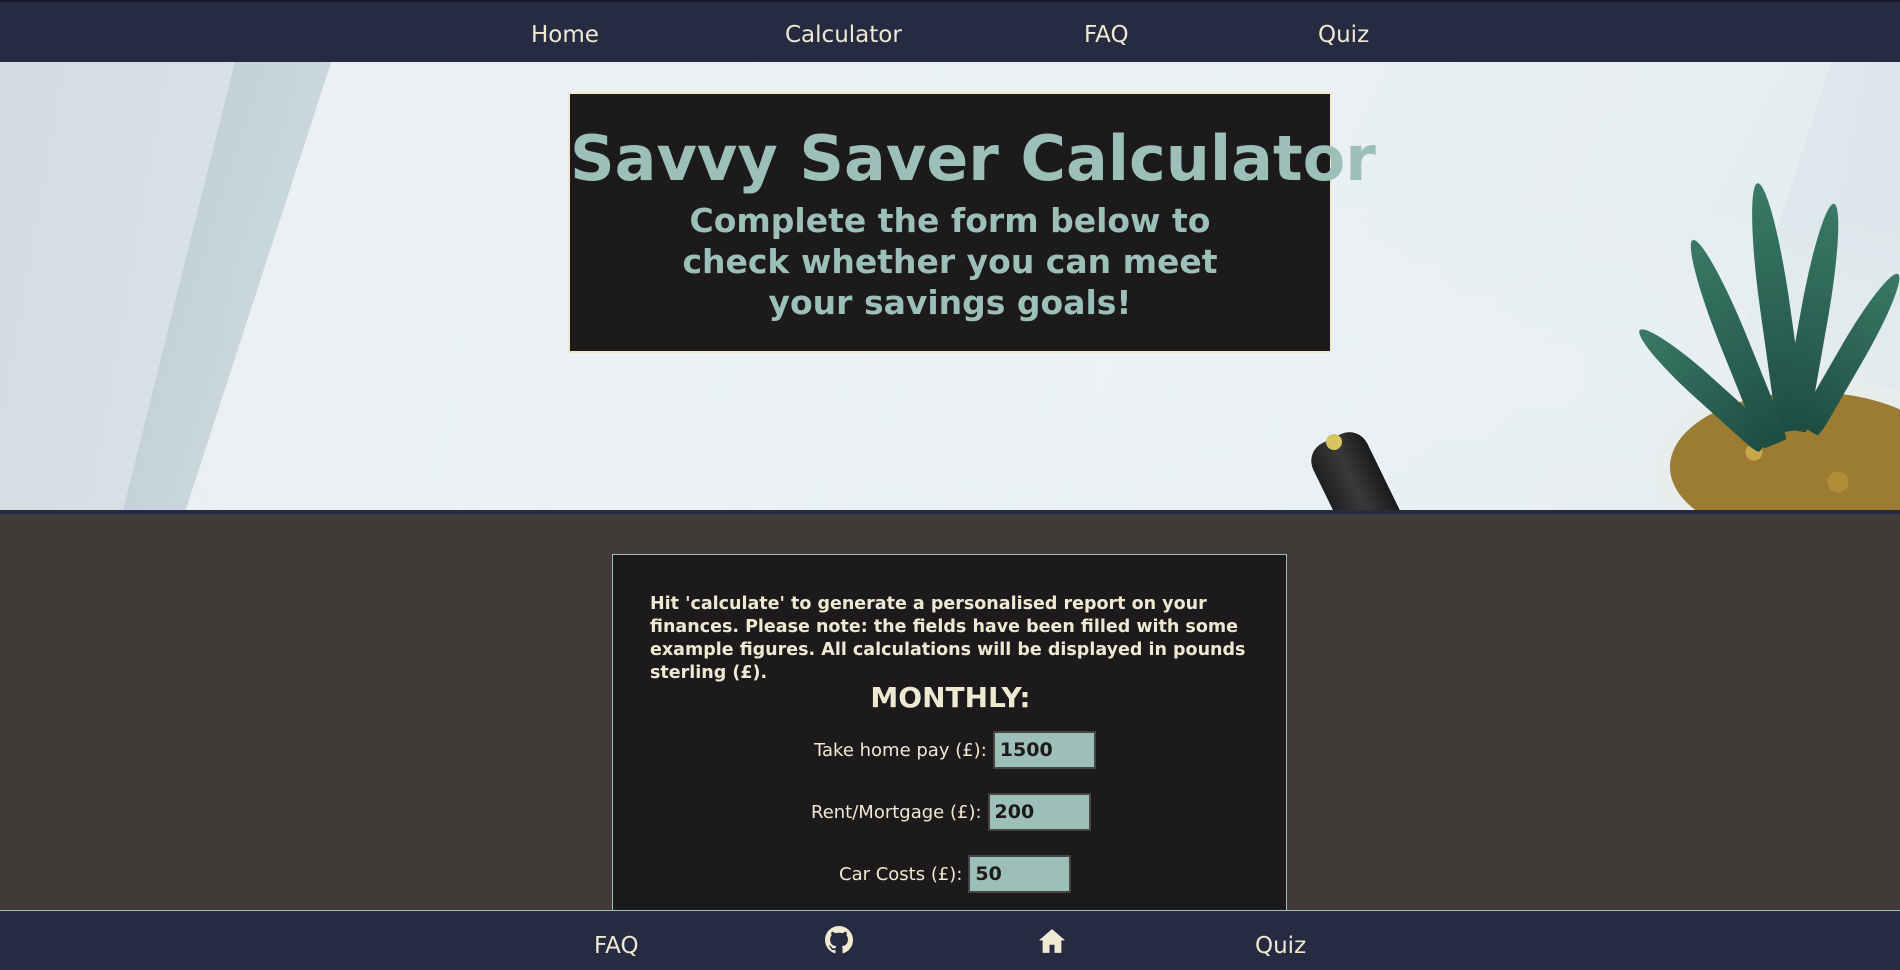  I want to click on take-home-pay-row: Take home pay (£): 1500, so click(955, 750).